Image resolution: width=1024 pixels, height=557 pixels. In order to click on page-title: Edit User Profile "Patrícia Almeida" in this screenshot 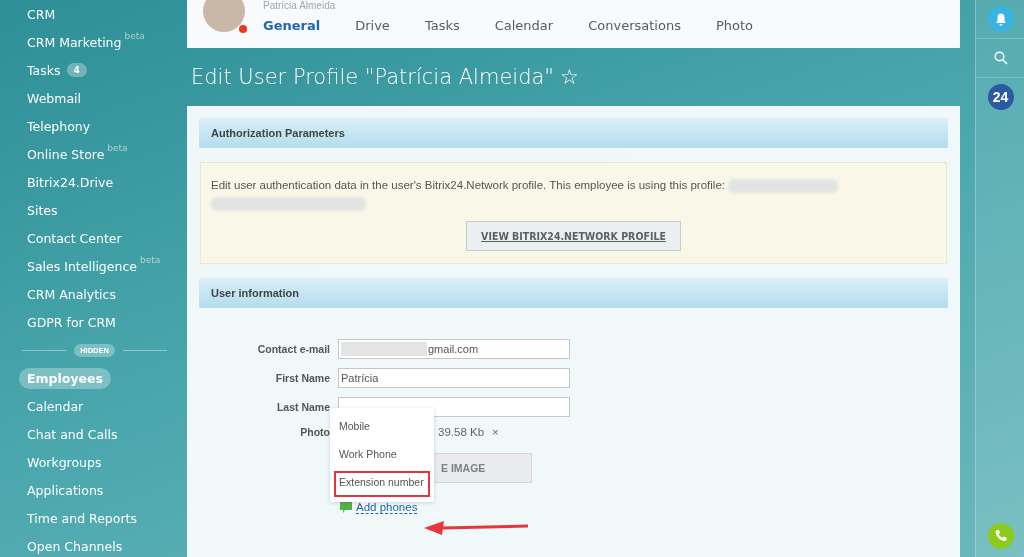, I will do `click(372, 77)`.